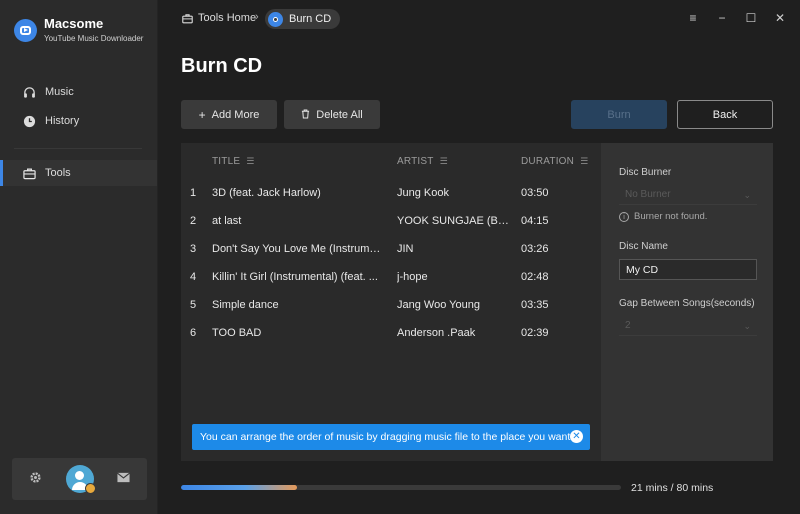 This screenshot has width=800, height=514. I want to click on maximize-icon: ☐, so click(751, 18).